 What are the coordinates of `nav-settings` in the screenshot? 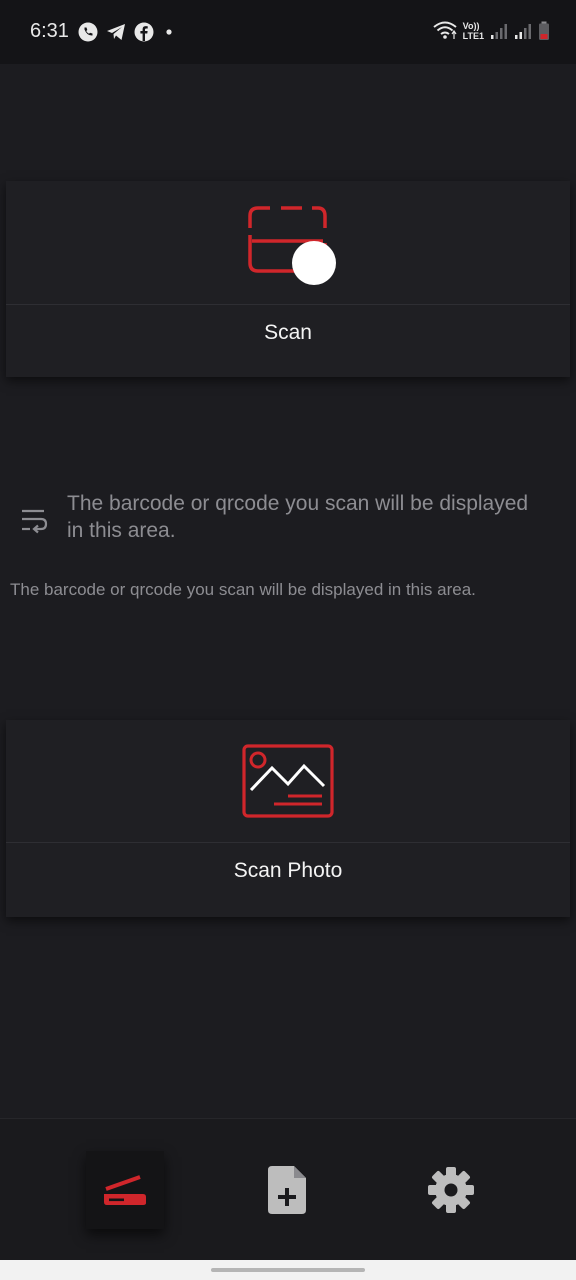 It's located at (451, 1190).